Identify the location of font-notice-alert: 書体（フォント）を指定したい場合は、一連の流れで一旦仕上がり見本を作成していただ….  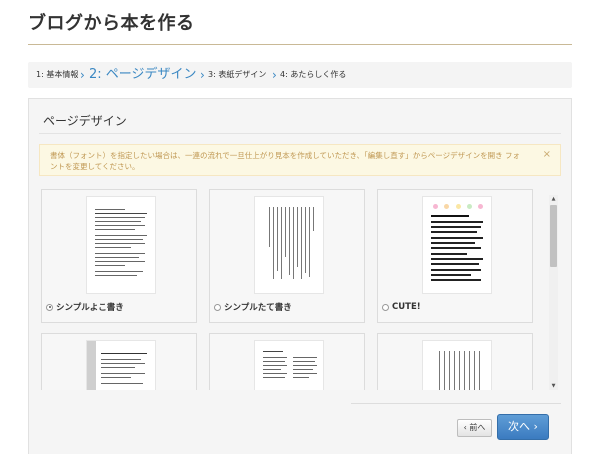
(300, 160).